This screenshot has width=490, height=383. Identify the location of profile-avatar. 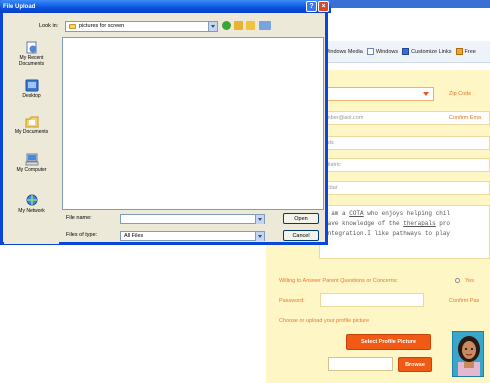
(468, 354).